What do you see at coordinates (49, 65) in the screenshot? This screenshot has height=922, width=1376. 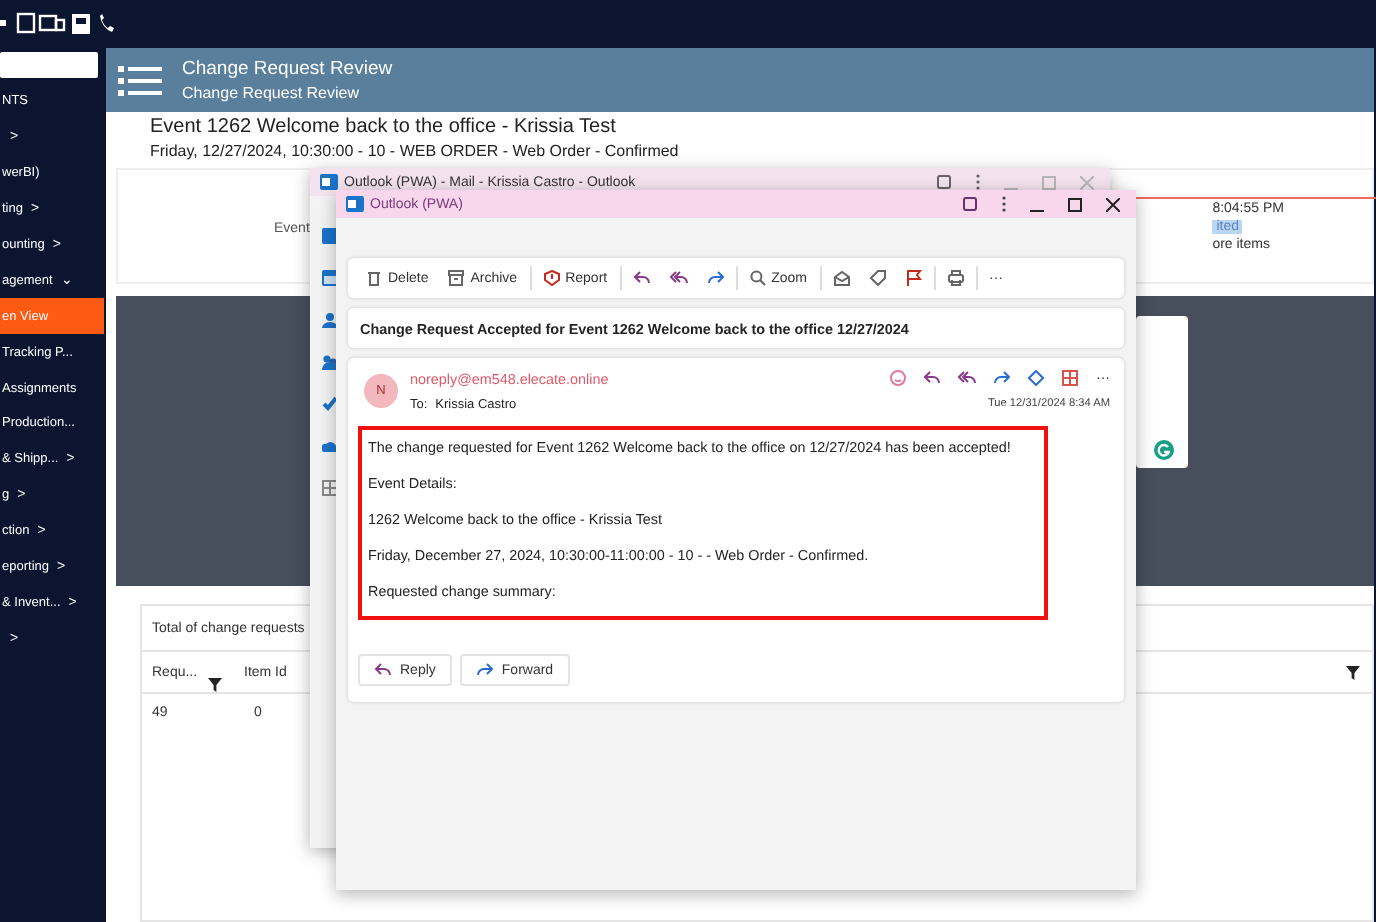 I see `search-field` at bounding box center [49, 65].